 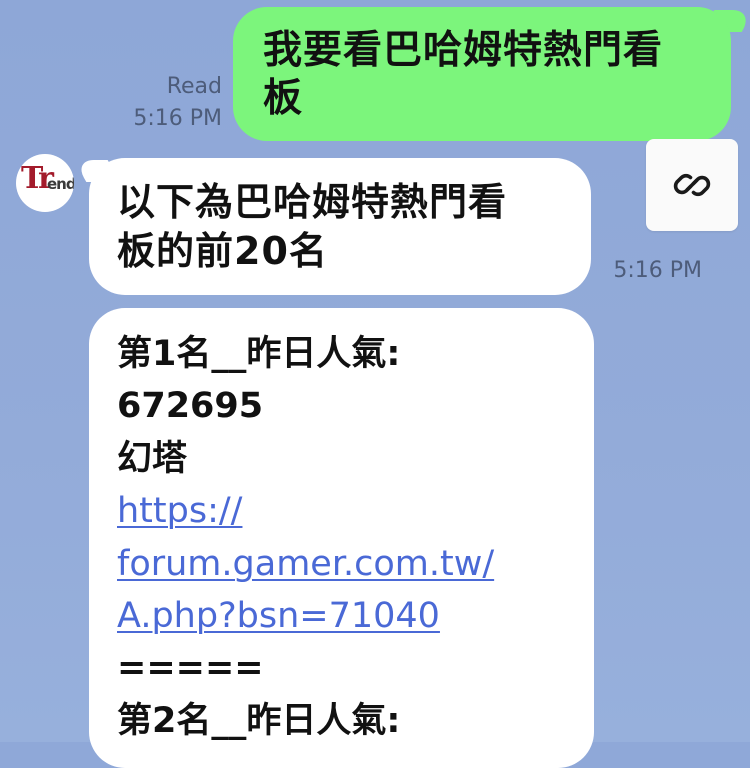 What do you see at coordinates (463, 50) in the screenshot?
I see `outgoing-message-line: 我要看巴哈姆特熱門看` at bounding box center [463, 50].